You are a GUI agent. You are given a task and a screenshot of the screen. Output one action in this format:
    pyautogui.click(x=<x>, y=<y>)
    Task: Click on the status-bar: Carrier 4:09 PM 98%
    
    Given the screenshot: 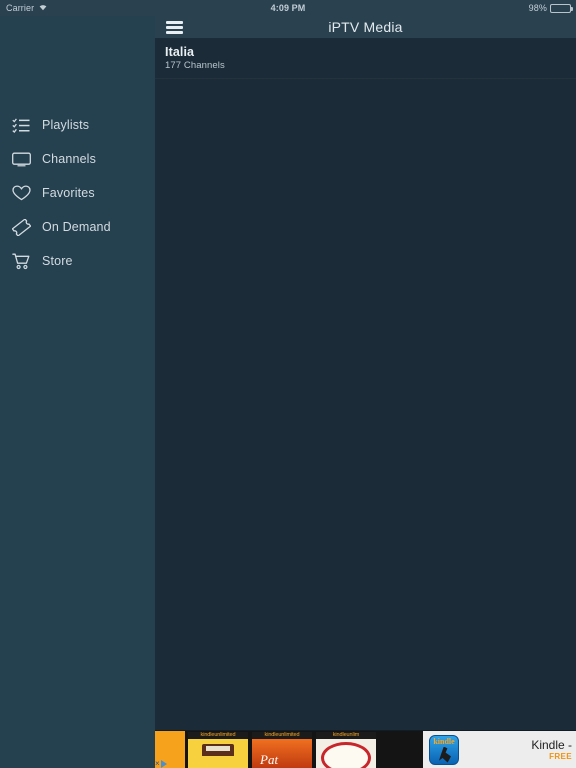 What is the action you would take?
    pyautogui.click(x=288, y=8)
    